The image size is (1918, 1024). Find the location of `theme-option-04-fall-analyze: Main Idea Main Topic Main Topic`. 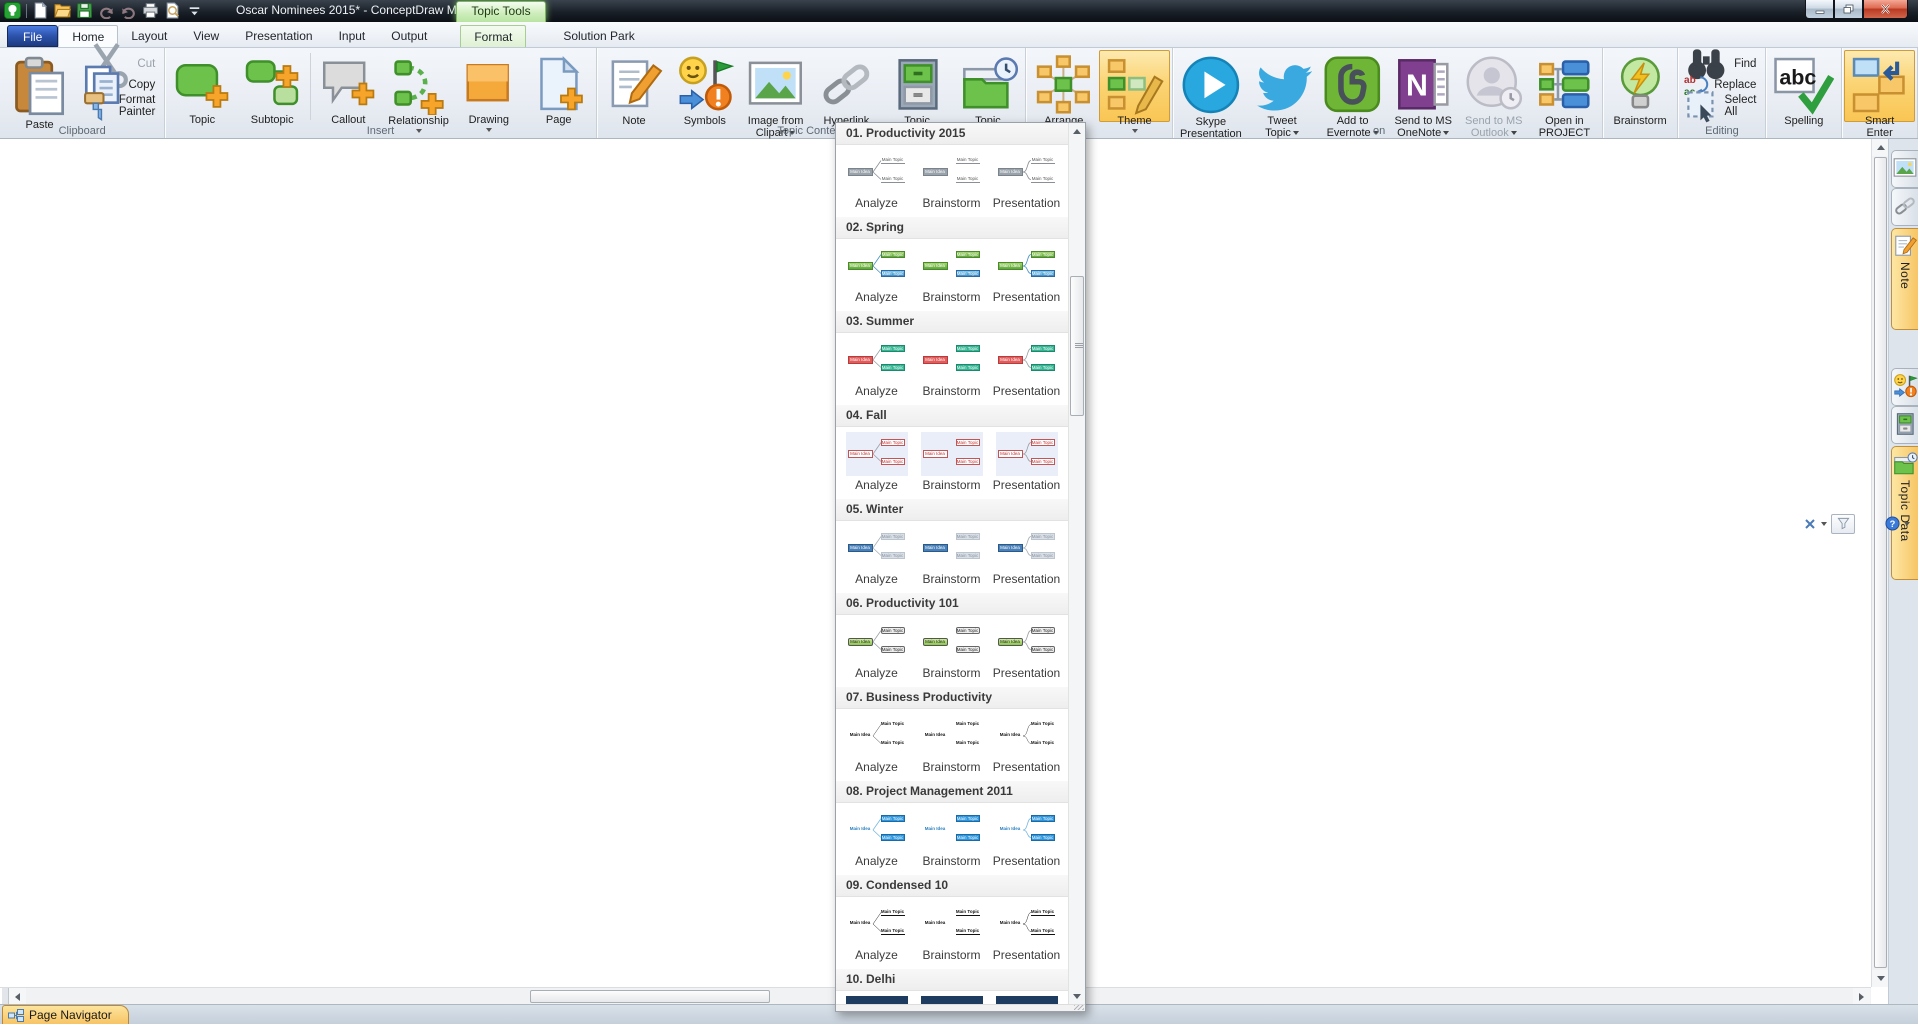

theme-option-04-fall-analyze: Main Idea Main Topic Main Topic is located at coordinates (876, 454).